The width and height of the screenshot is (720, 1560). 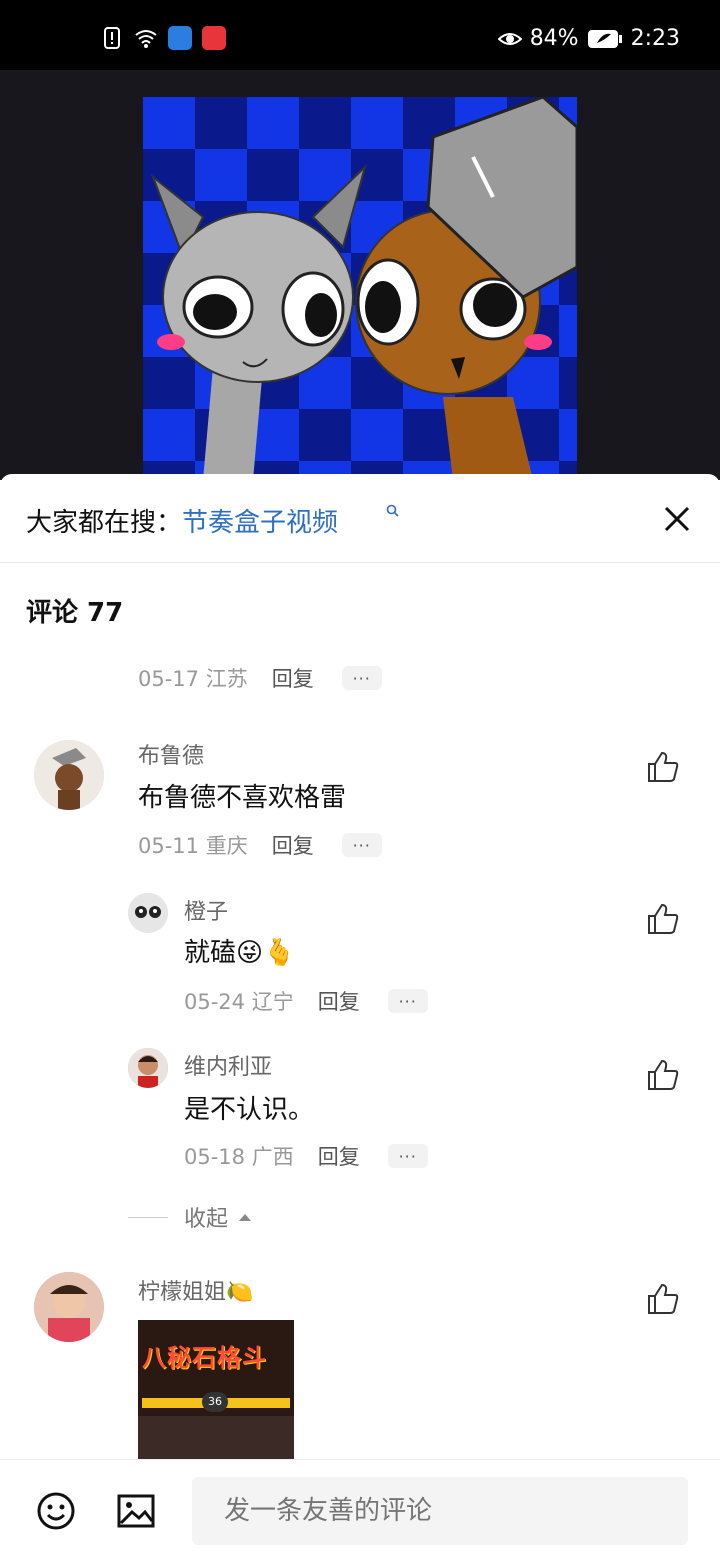 What do you see at coordinates (240, 953) in the screenshot?
I see `reply-text: 就磕😜🫰` at bounding box center [240, 953].